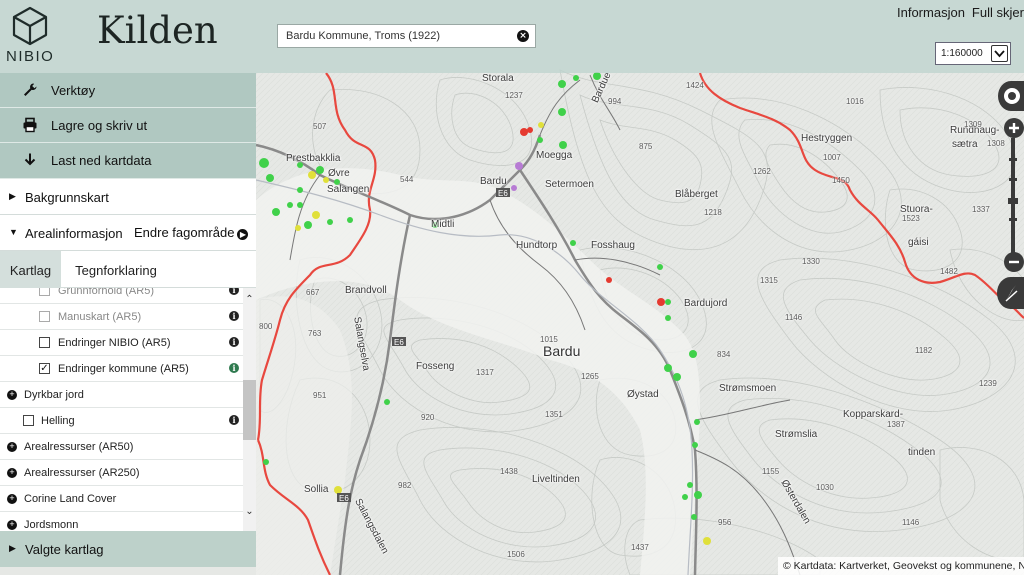  Describe the element at coordinates (896, 424) in the screenshot. I see `elevation-label: 1387` at that location.